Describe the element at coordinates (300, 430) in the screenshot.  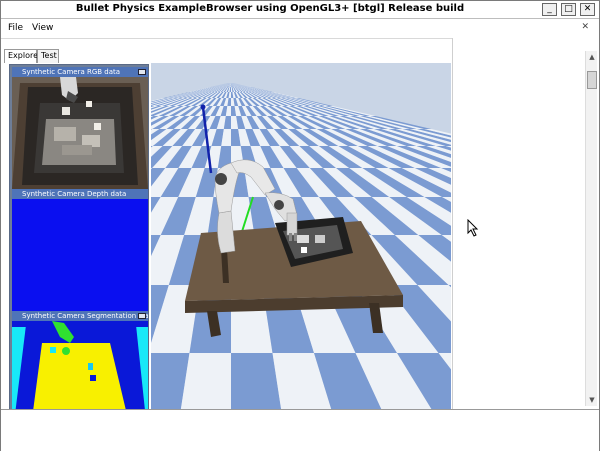
I see `console-panel` at that location.